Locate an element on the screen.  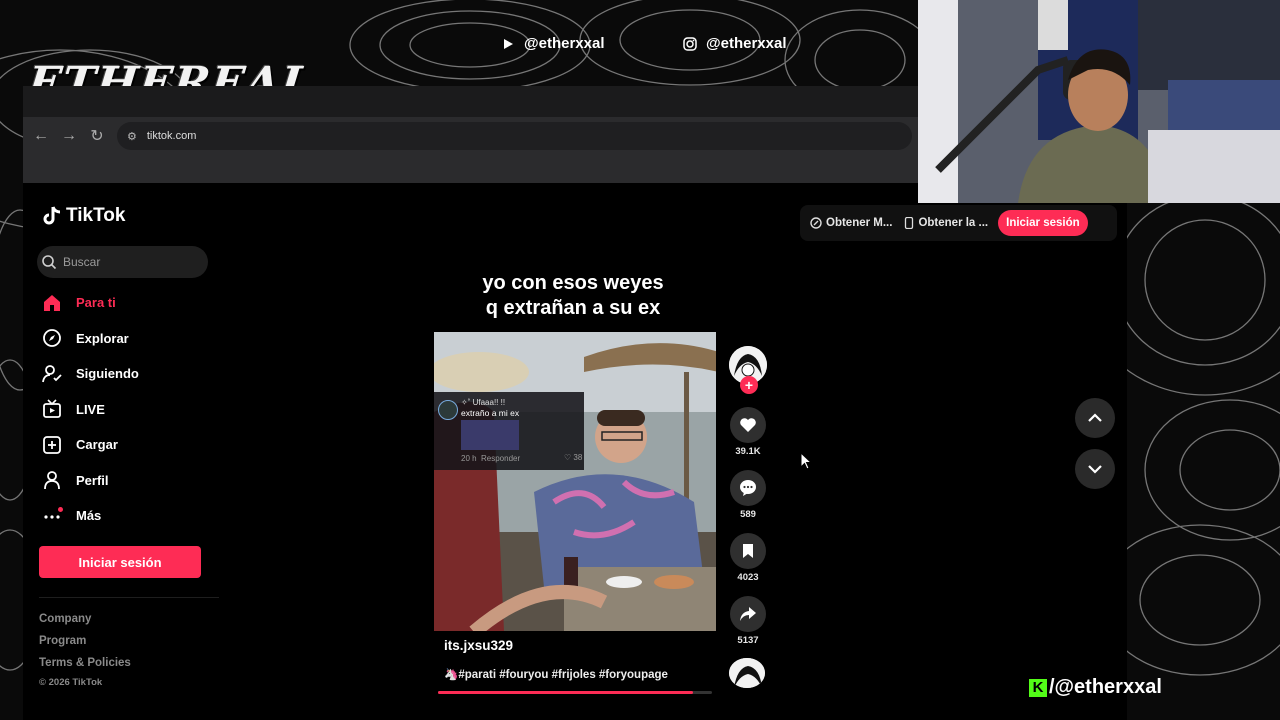
video-frame-image is located at coordinates (575, 481).